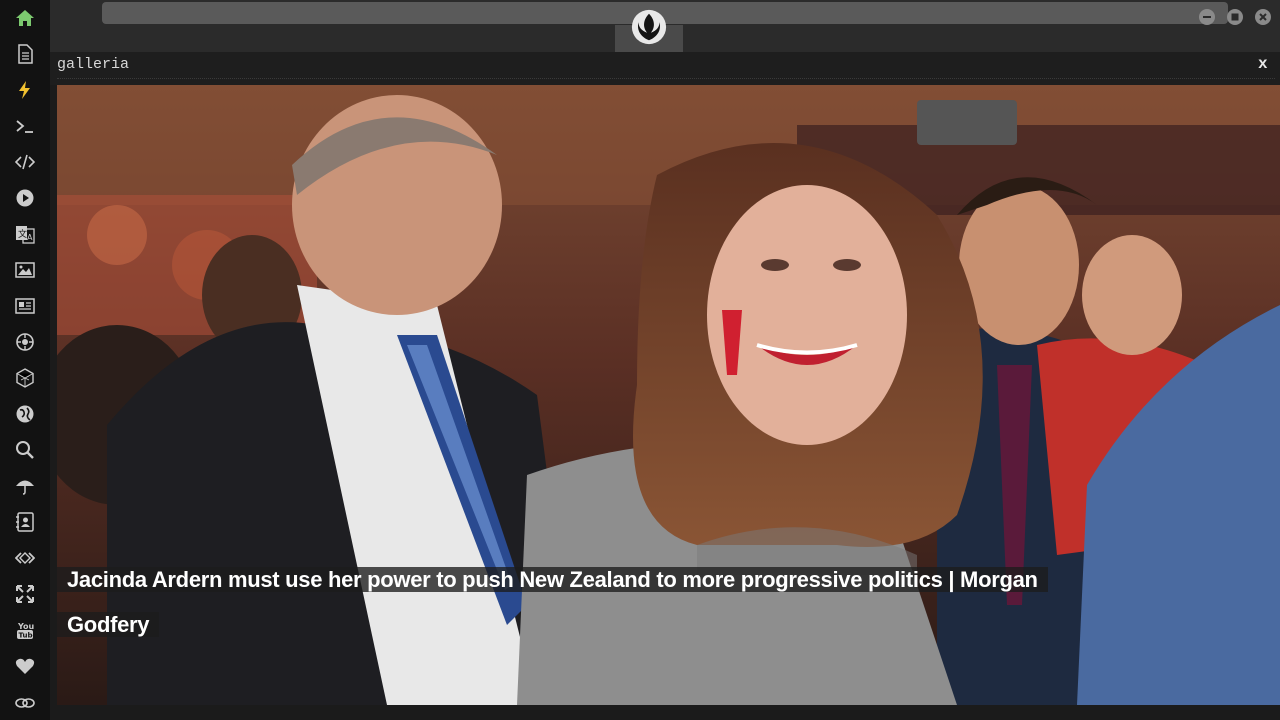 The image size is (1280, 720). I want to click on umbrella-icon, so click(25, 486).